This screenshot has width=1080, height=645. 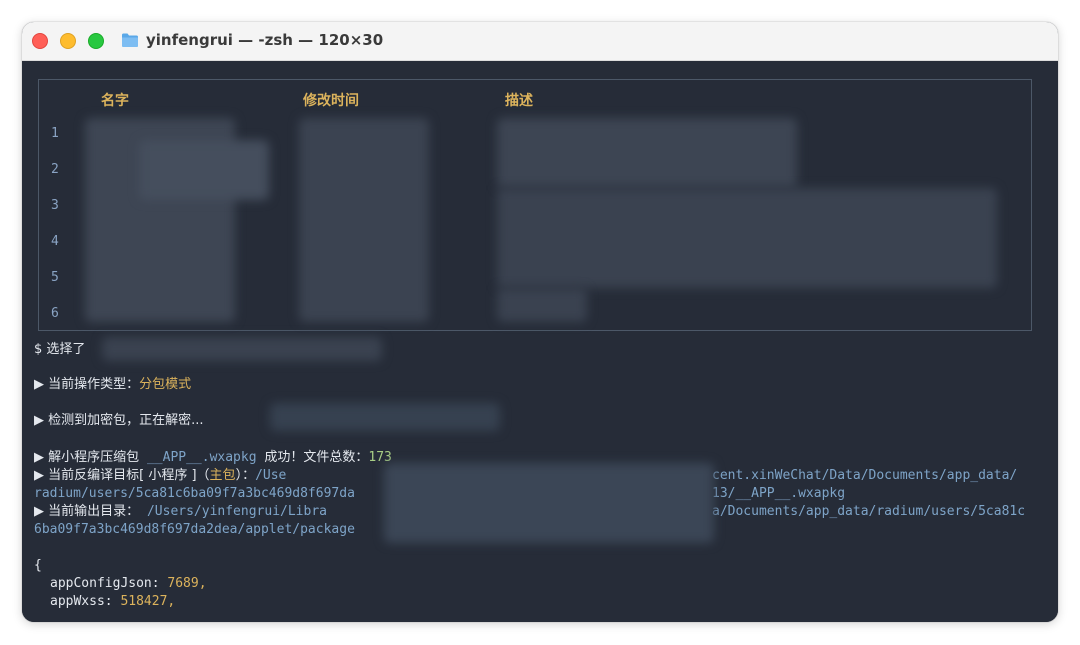 I want to click on prompt-text: $ 选择了, so click(x=60, y=349).